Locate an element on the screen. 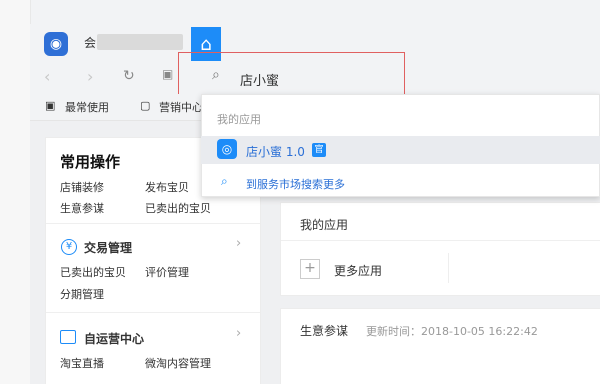 The height and width of the screenshot is (384, 600). trade-icon: ¥ is located at coordinates (69, 247).